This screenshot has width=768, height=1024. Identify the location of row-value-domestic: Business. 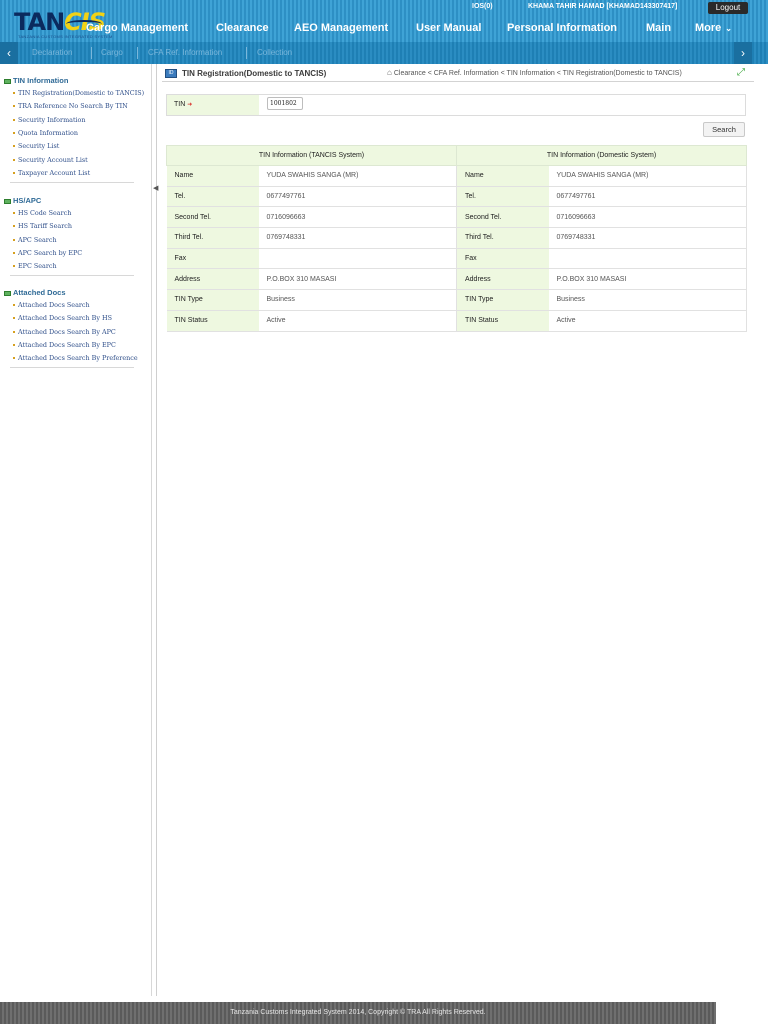
(647, 300).